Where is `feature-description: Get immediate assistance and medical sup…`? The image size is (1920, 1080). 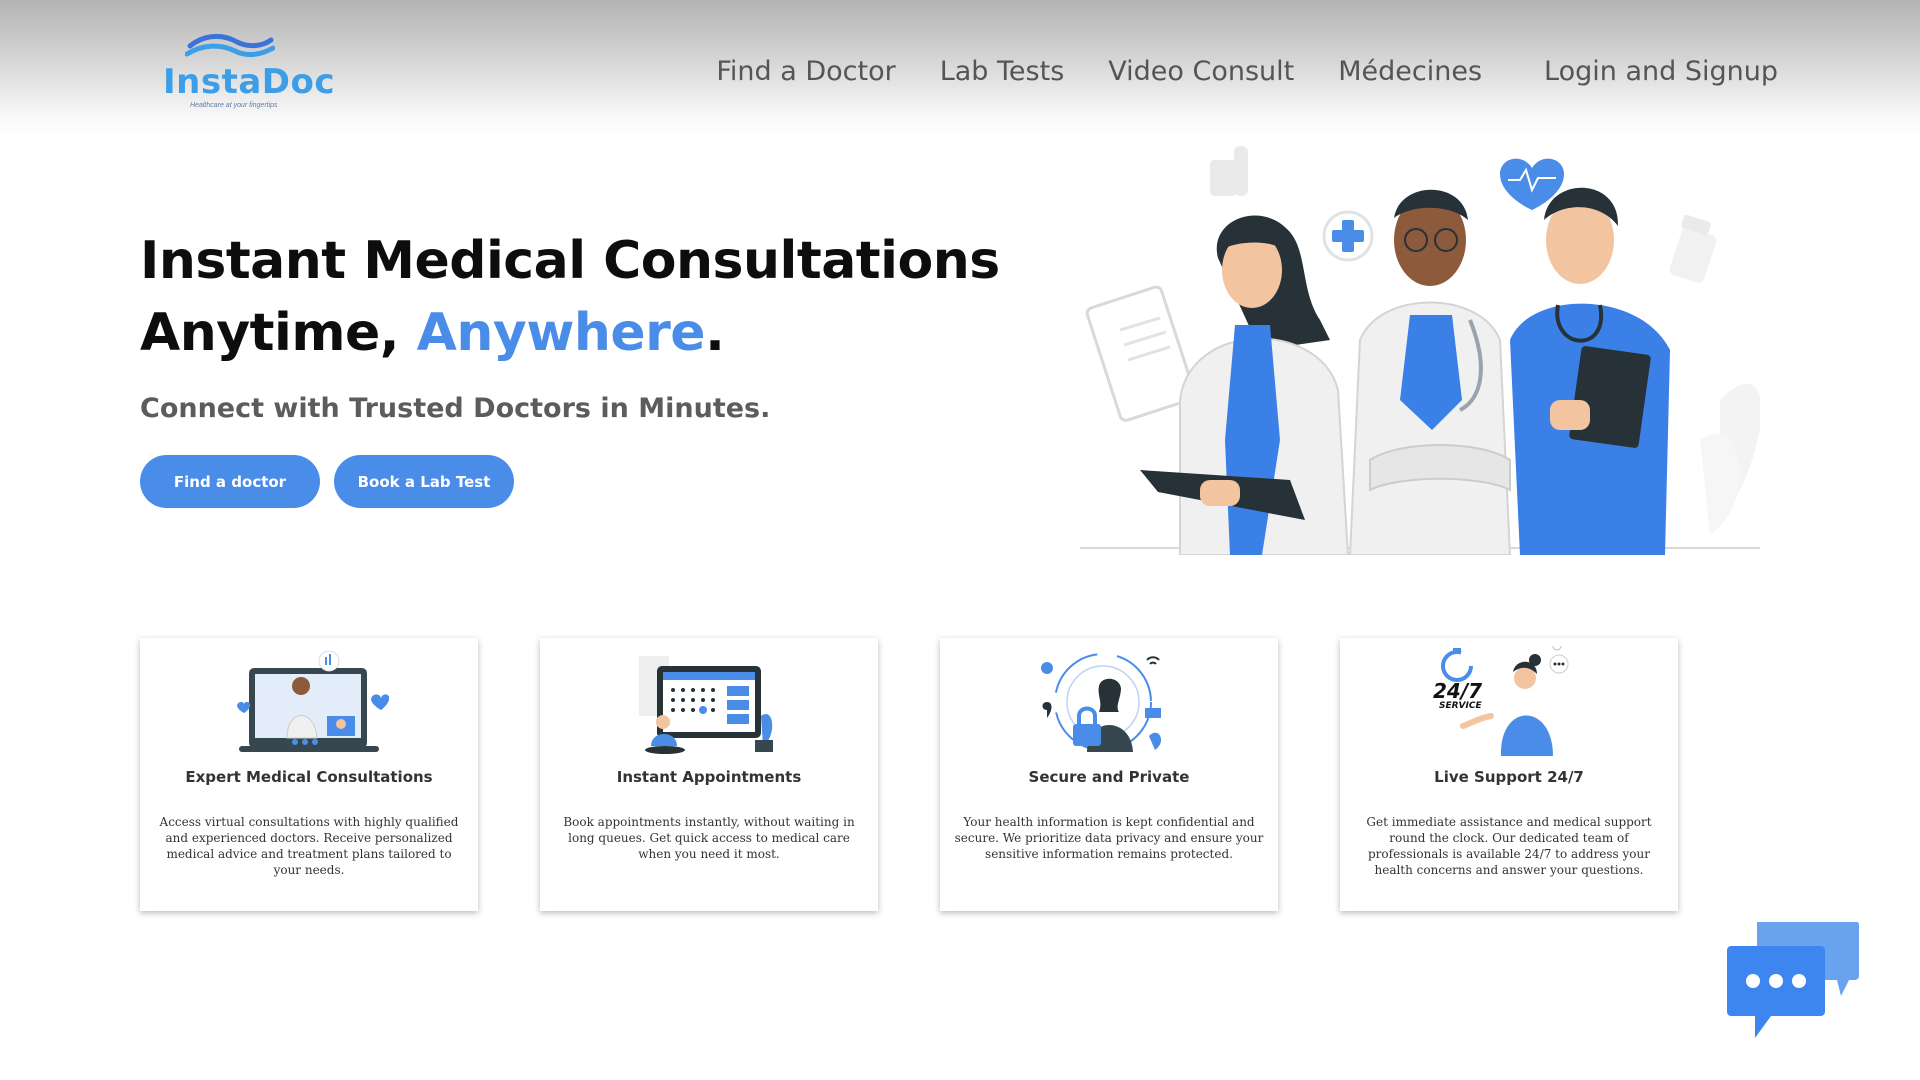
feature-description: Get immediate assistance and medical sup… is located at coordinates (1509, 846).